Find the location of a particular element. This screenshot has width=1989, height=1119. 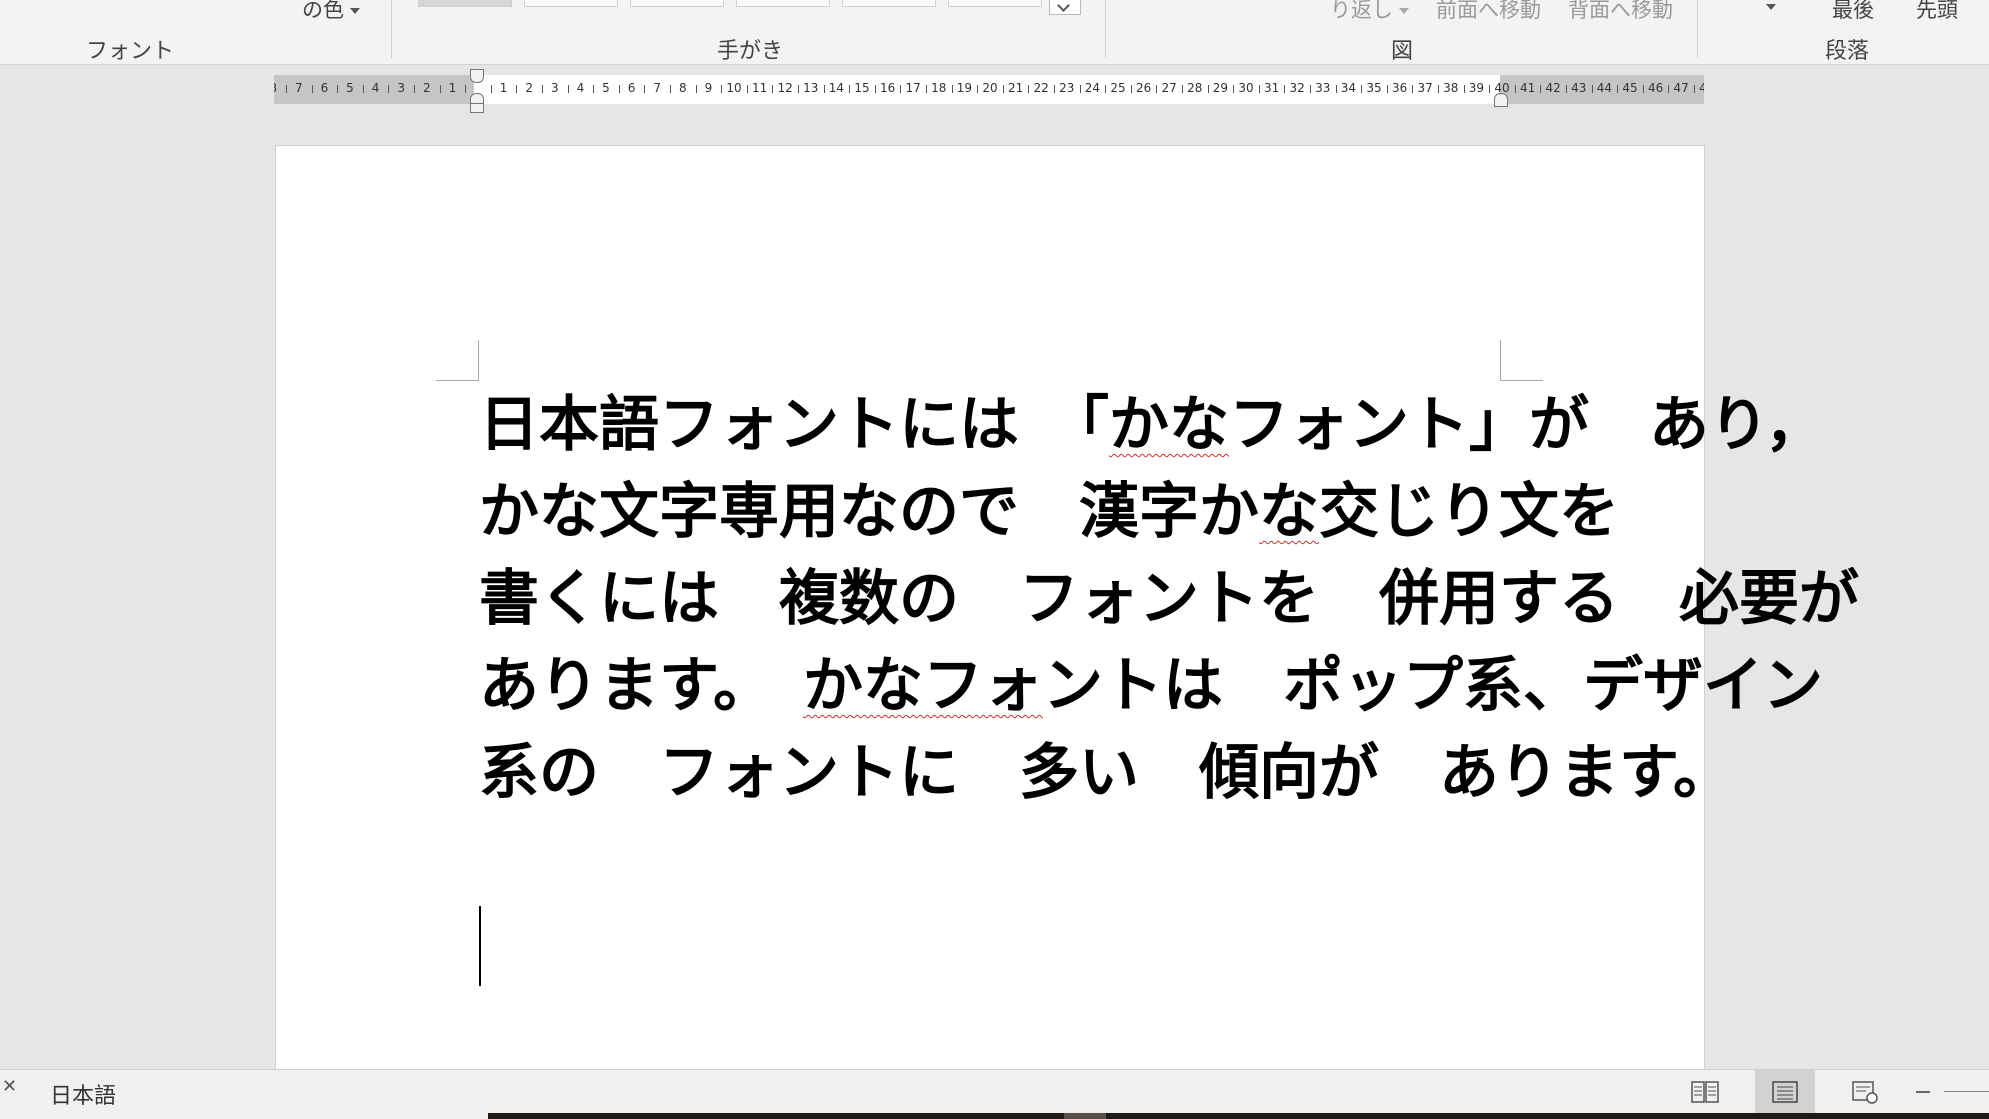

document-text-run: かな文字専用なので 漢字か is located at coordinates (869, 512).